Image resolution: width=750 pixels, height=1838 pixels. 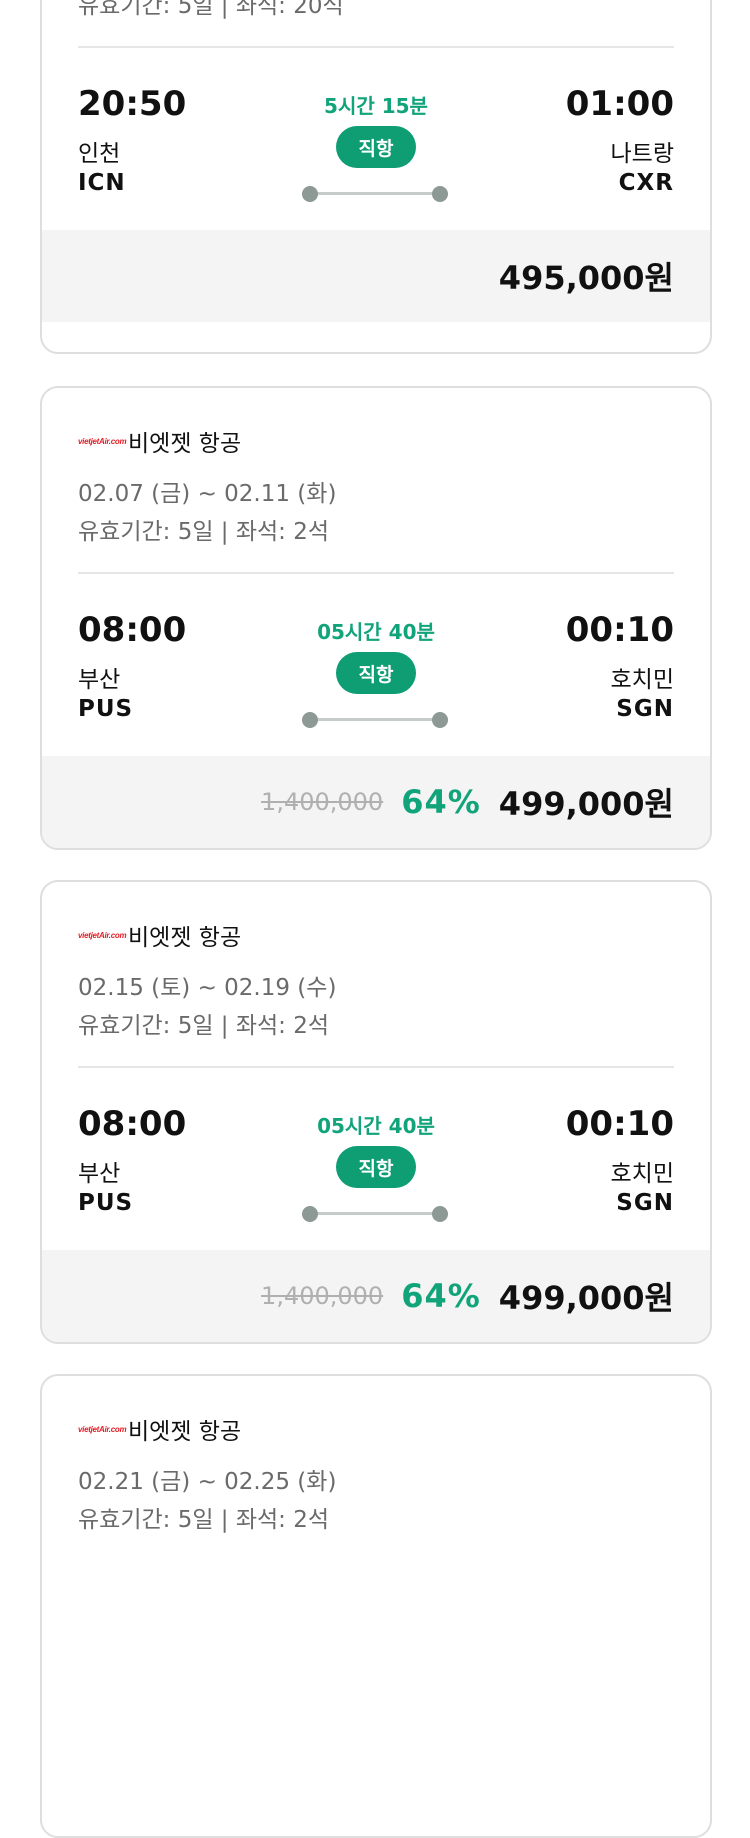 I want to click on departure-city: 인천, so click(x=99, y=154).